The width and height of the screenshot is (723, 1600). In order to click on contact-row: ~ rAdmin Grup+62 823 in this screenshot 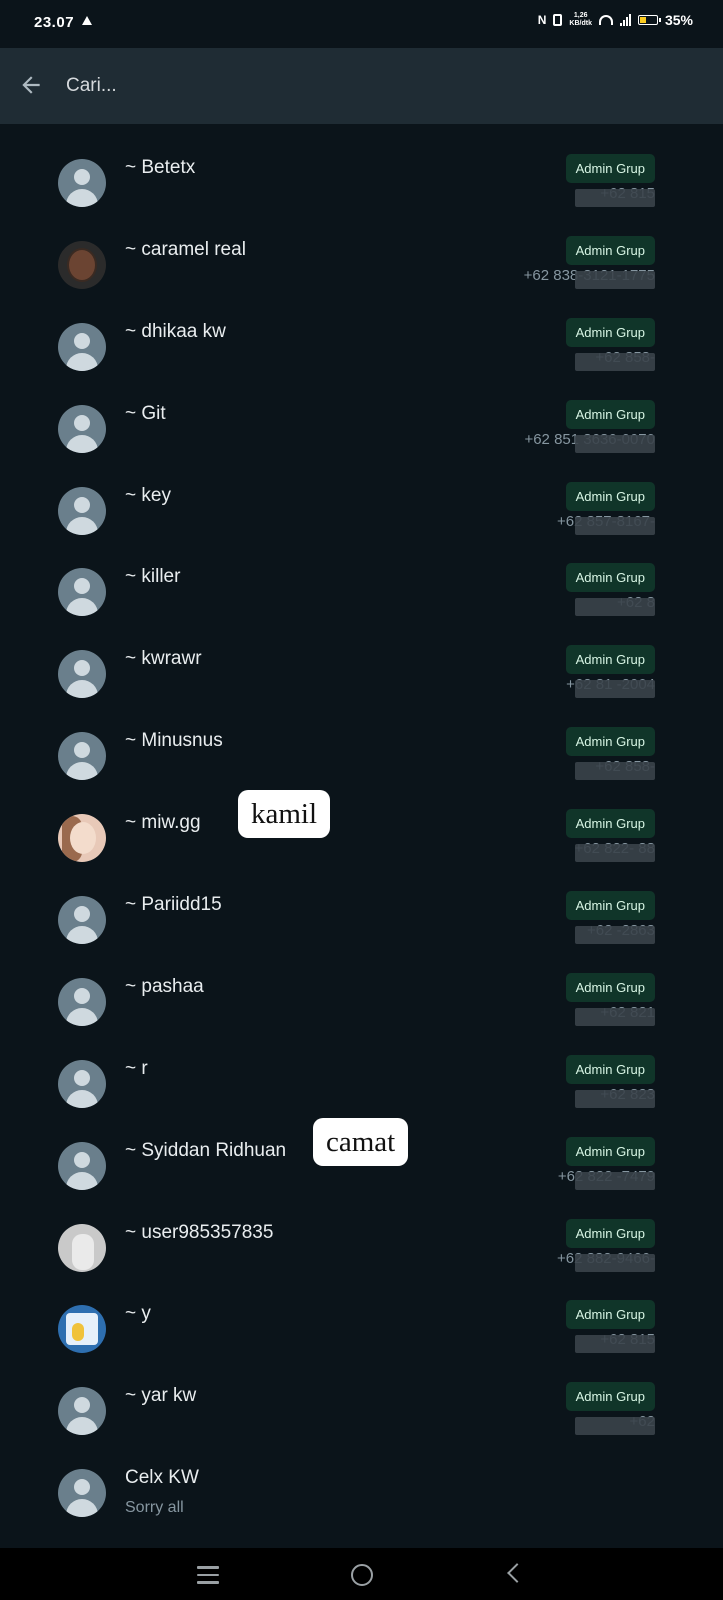, I will do `click(361, 1073)`.